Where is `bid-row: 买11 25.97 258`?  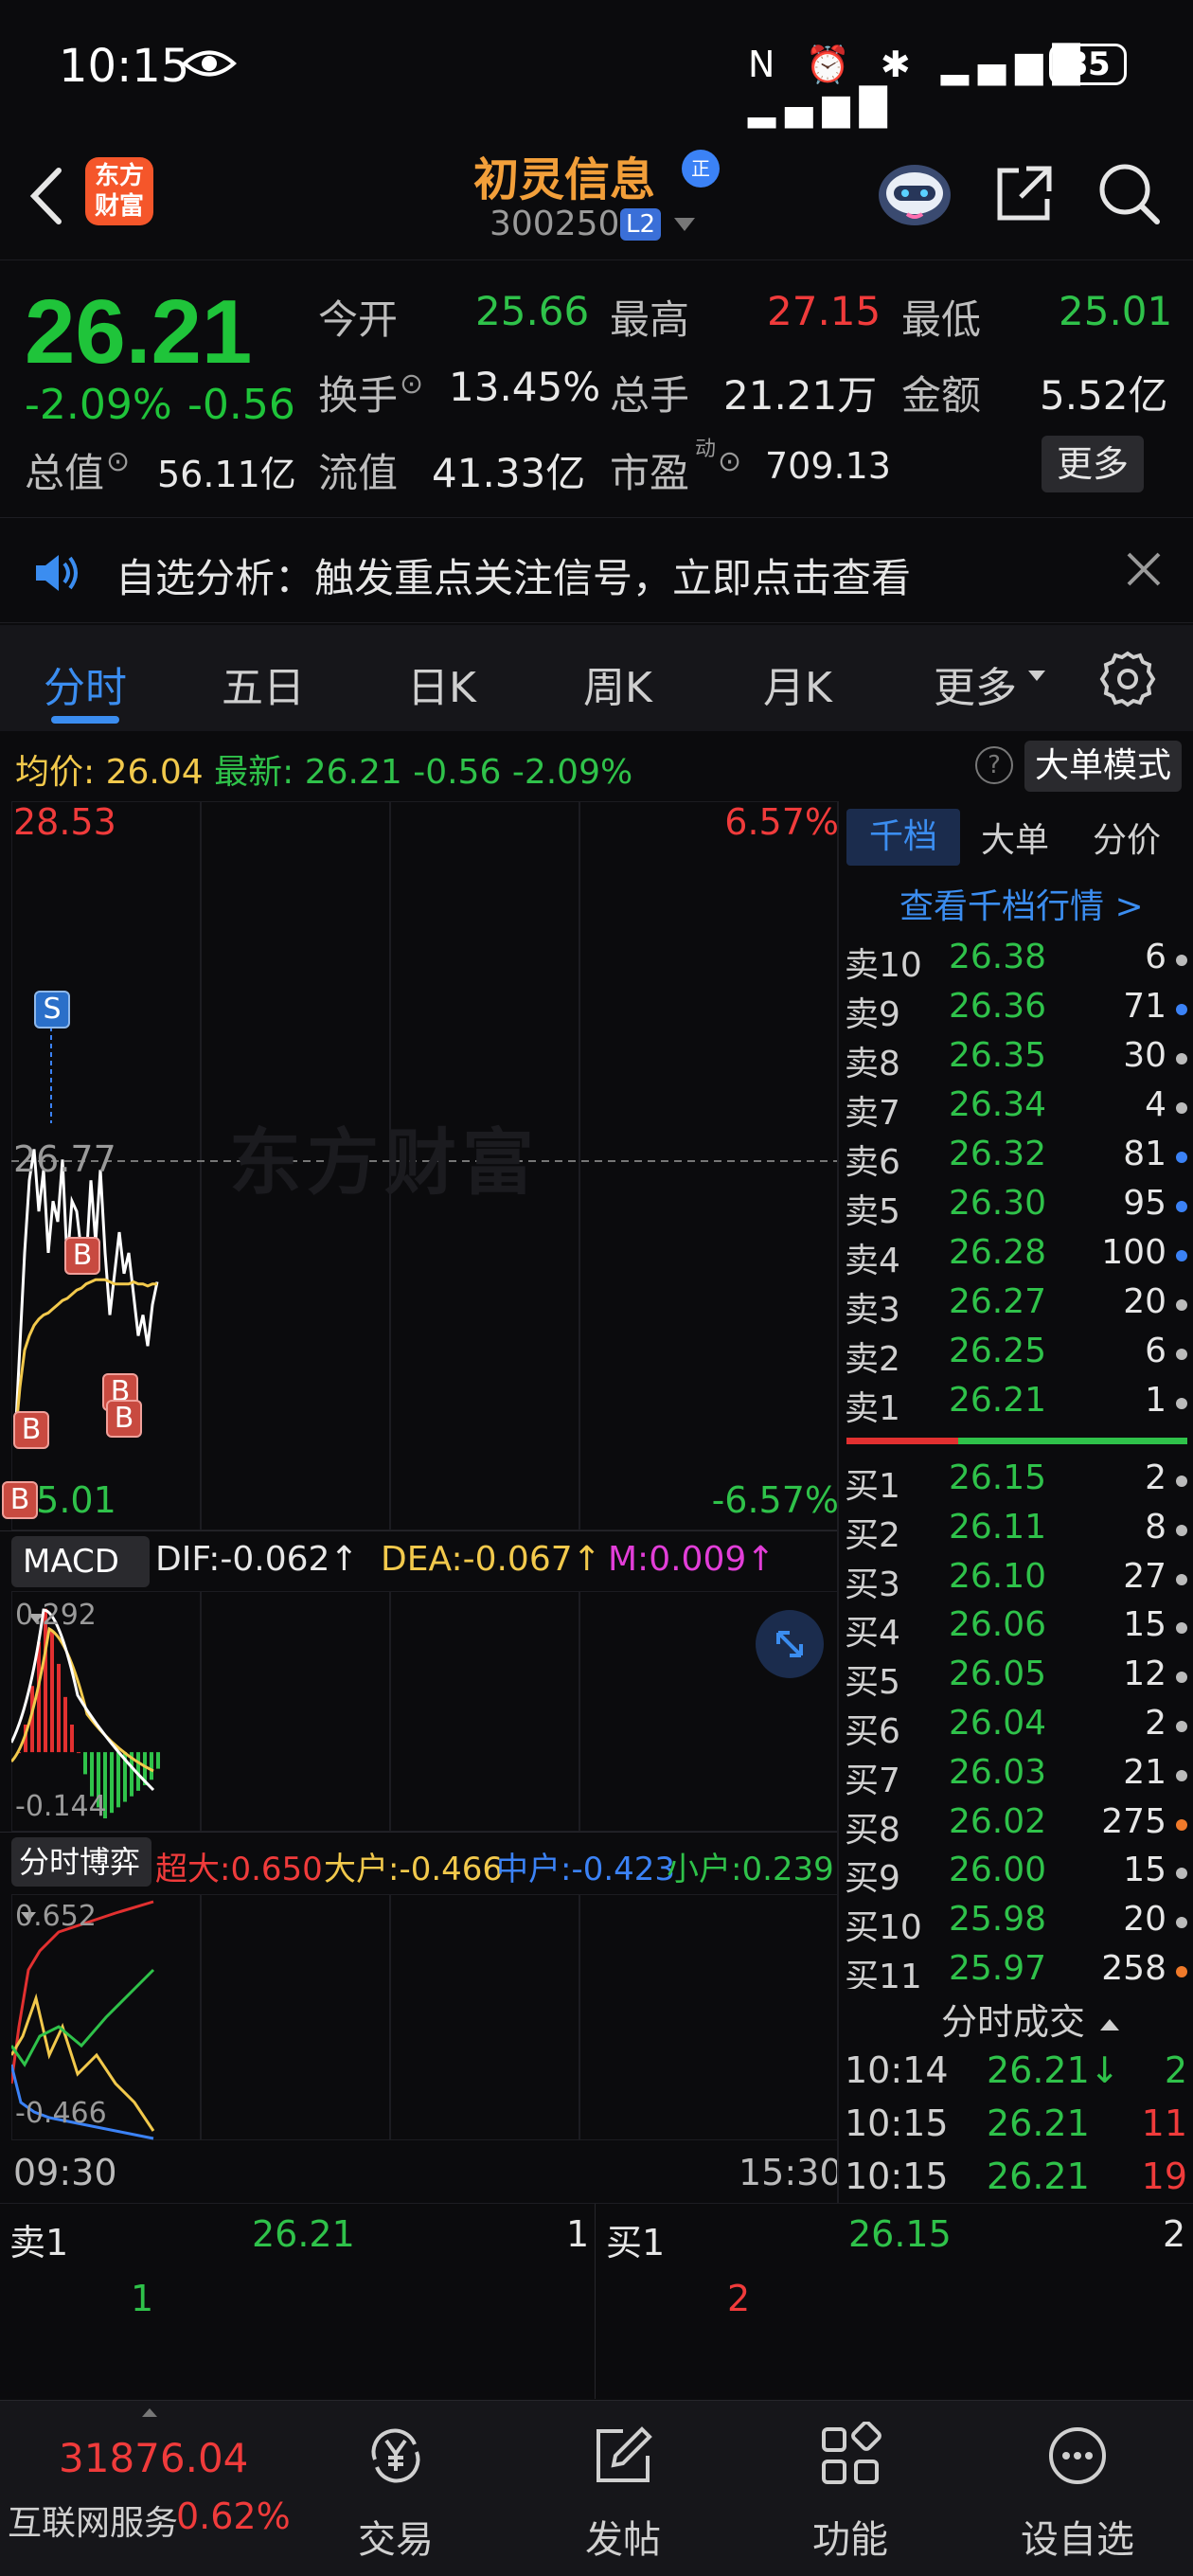
bid-row: 买11 25.97 258 is located at coordinates (1016, 1970).